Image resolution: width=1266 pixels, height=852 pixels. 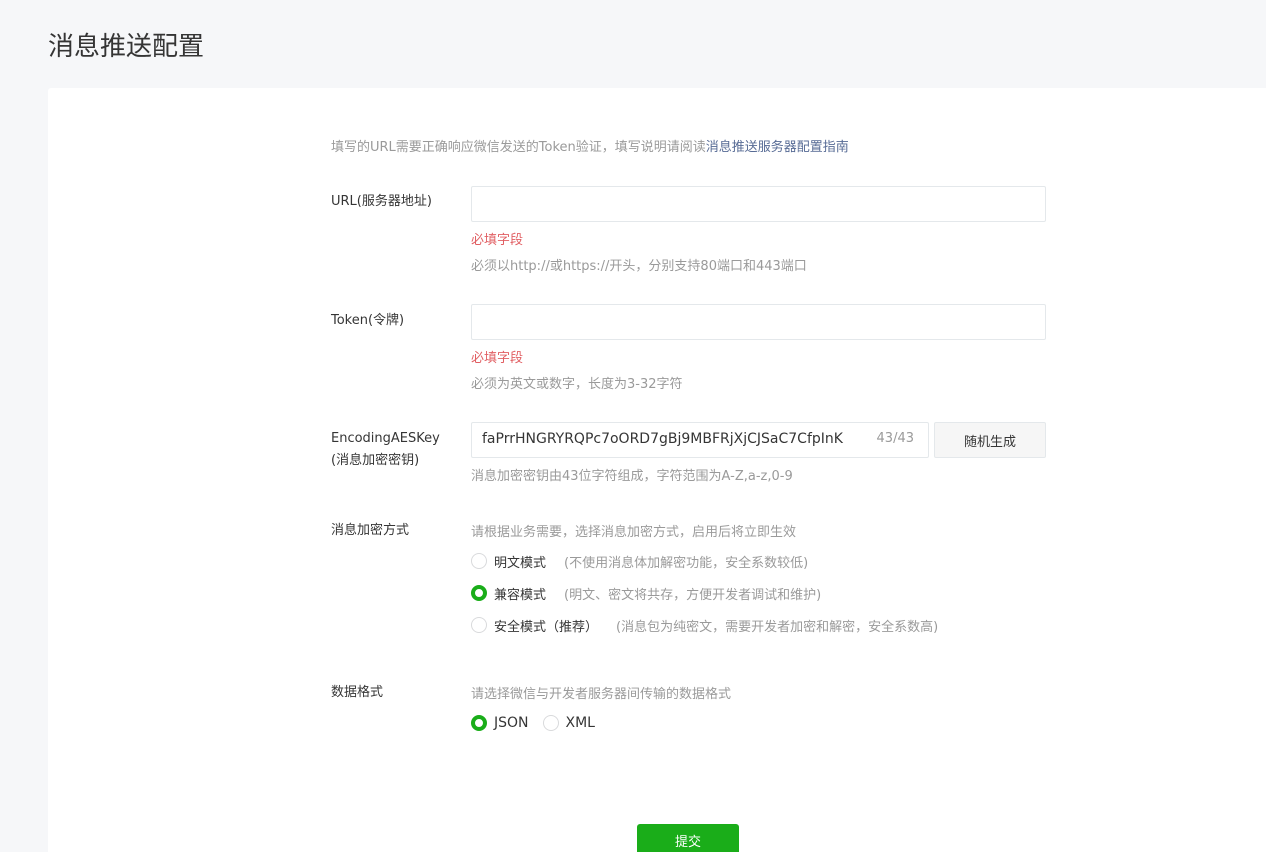 What do you see at coordinates (518, 147) in the screenshot?
I see `intro-description: 填写的URL需要正确响应微信发送的Token验证，填写说明请阅读` at bounding box center [518, 147].